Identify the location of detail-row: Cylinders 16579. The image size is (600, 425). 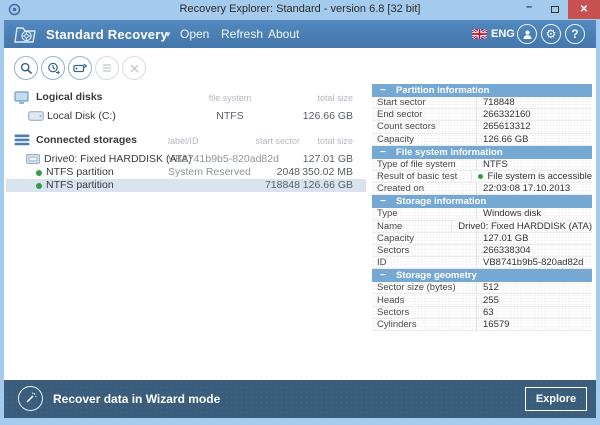
(482, 324).